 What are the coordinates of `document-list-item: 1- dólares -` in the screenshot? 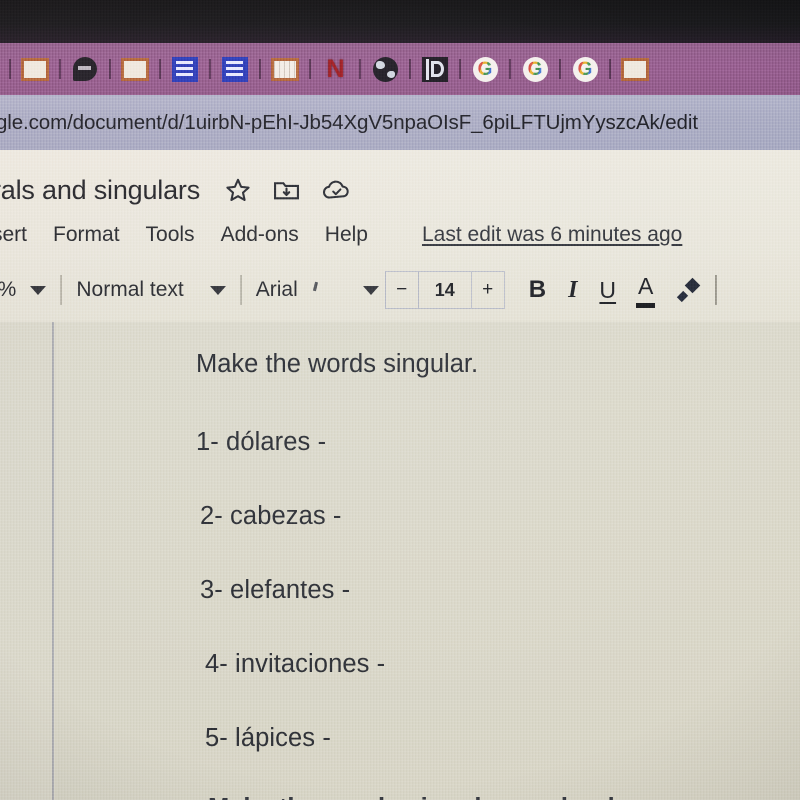 It's located at (261, 442).